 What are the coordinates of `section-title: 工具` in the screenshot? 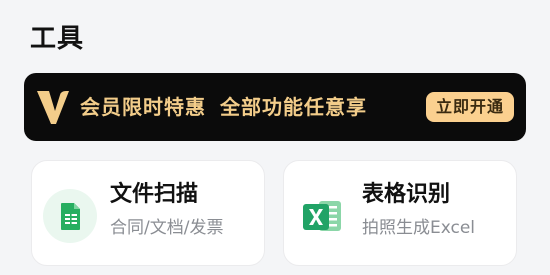 It's located at (57, 39).